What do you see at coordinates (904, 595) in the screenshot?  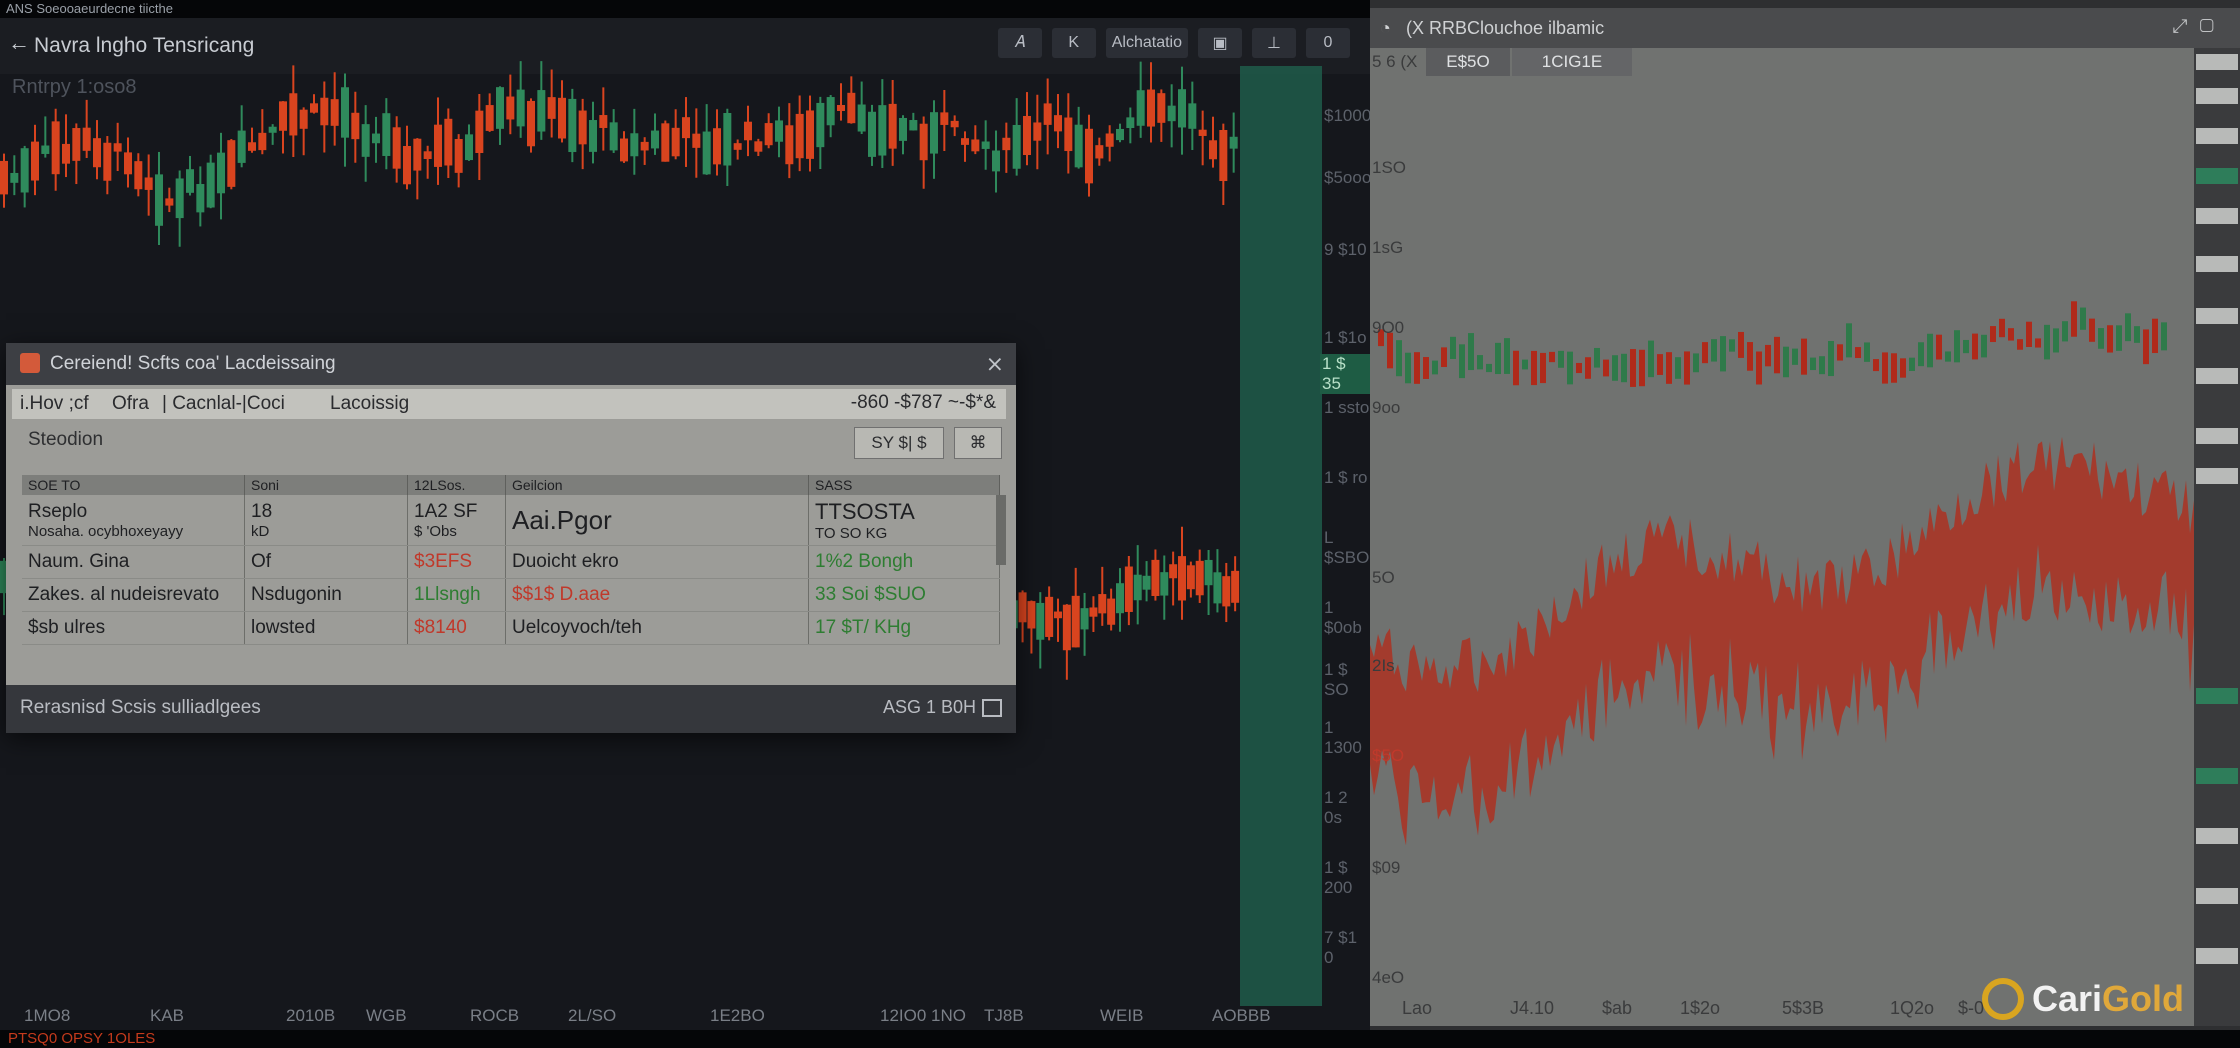 I see `cell-value: 33 Soi $SUO` at bounding box center [904, 595].